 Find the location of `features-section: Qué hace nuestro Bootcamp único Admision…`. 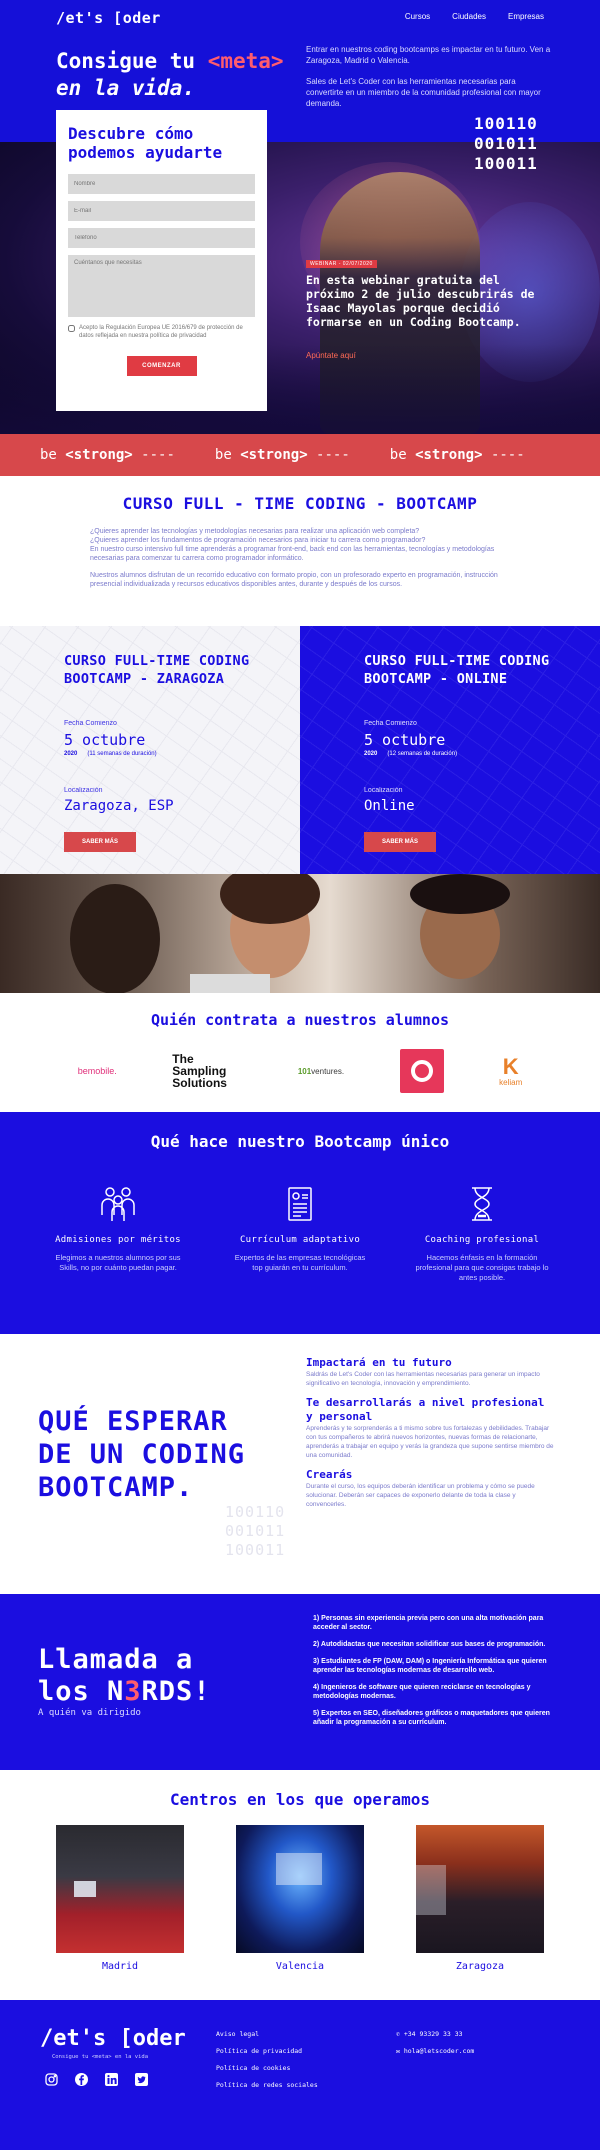

features-section: Qué hace nuestro Bootcamp único Admision… is located at coordinates (300, 1223).